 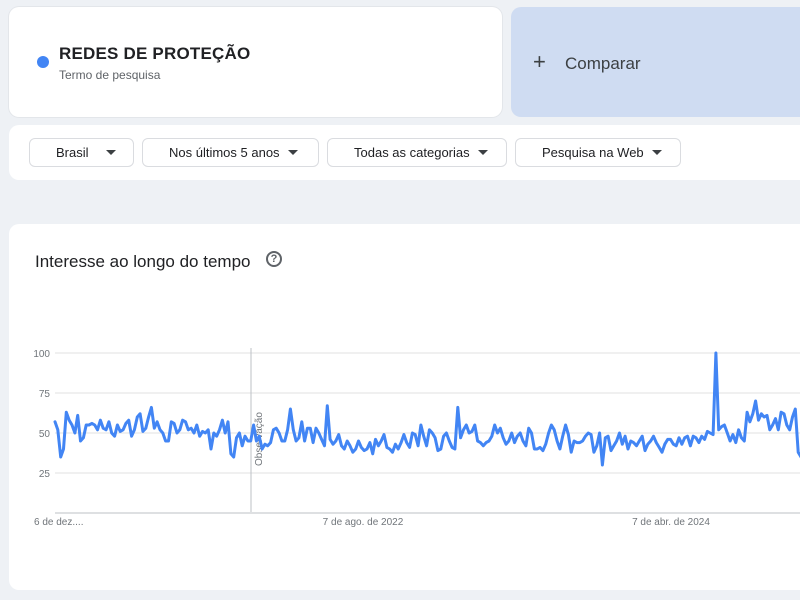 I want to click on compare-label: Comparar, so click(x=603, y=63).